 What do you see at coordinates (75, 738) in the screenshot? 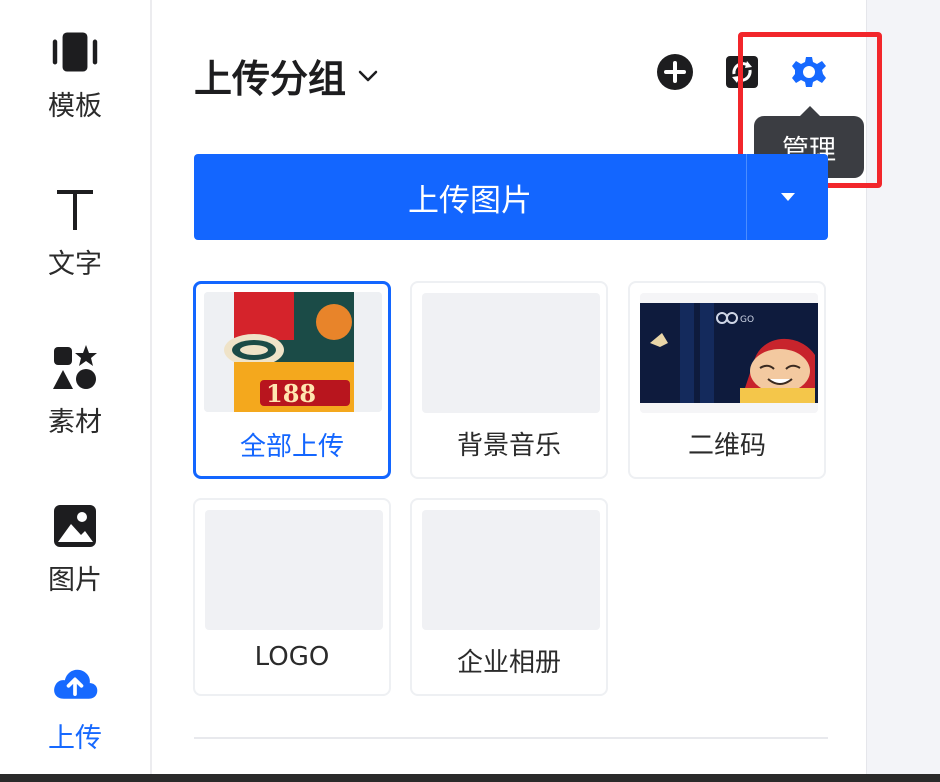
I see `sidebar-item-label: 上传` at bounding box center [75, 738].